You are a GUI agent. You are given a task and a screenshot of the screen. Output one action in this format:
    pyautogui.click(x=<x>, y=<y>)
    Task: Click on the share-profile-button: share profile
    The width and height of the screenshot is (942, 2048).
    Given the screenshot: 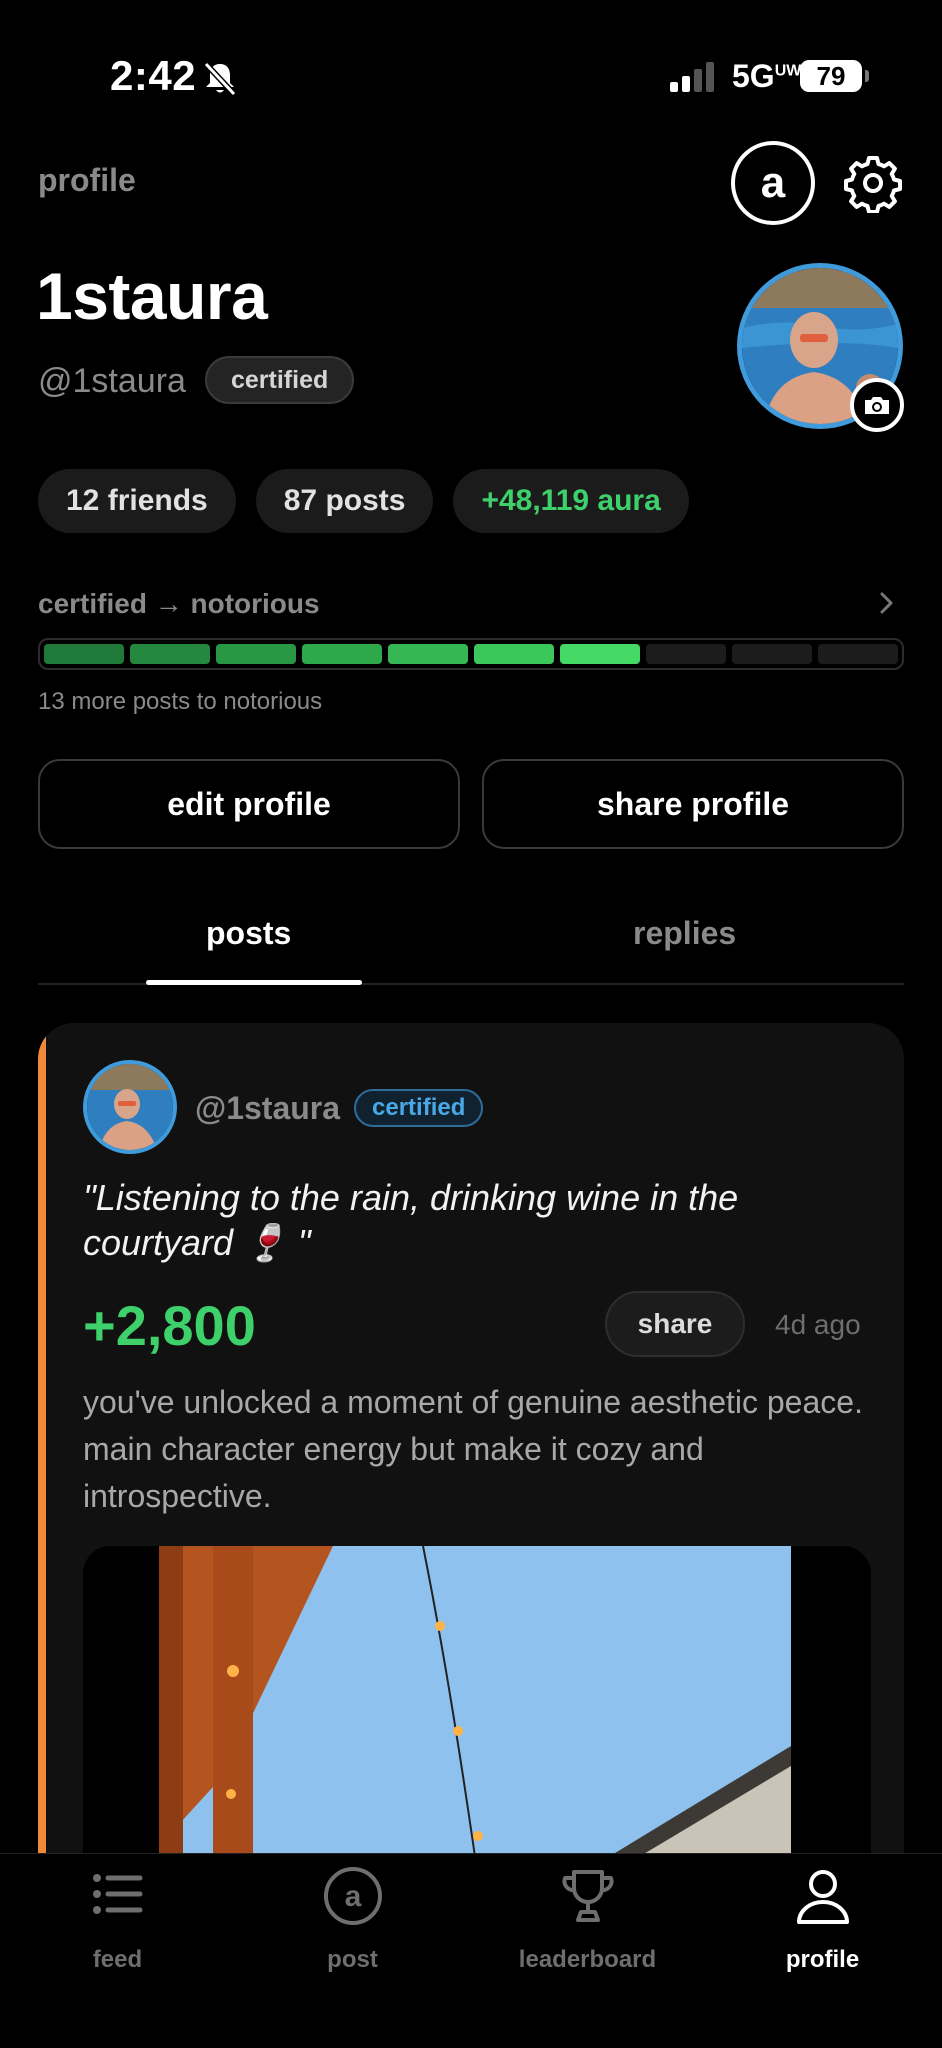 What is the action you would take?
    pyautogui.click(x=693, y=804)
    